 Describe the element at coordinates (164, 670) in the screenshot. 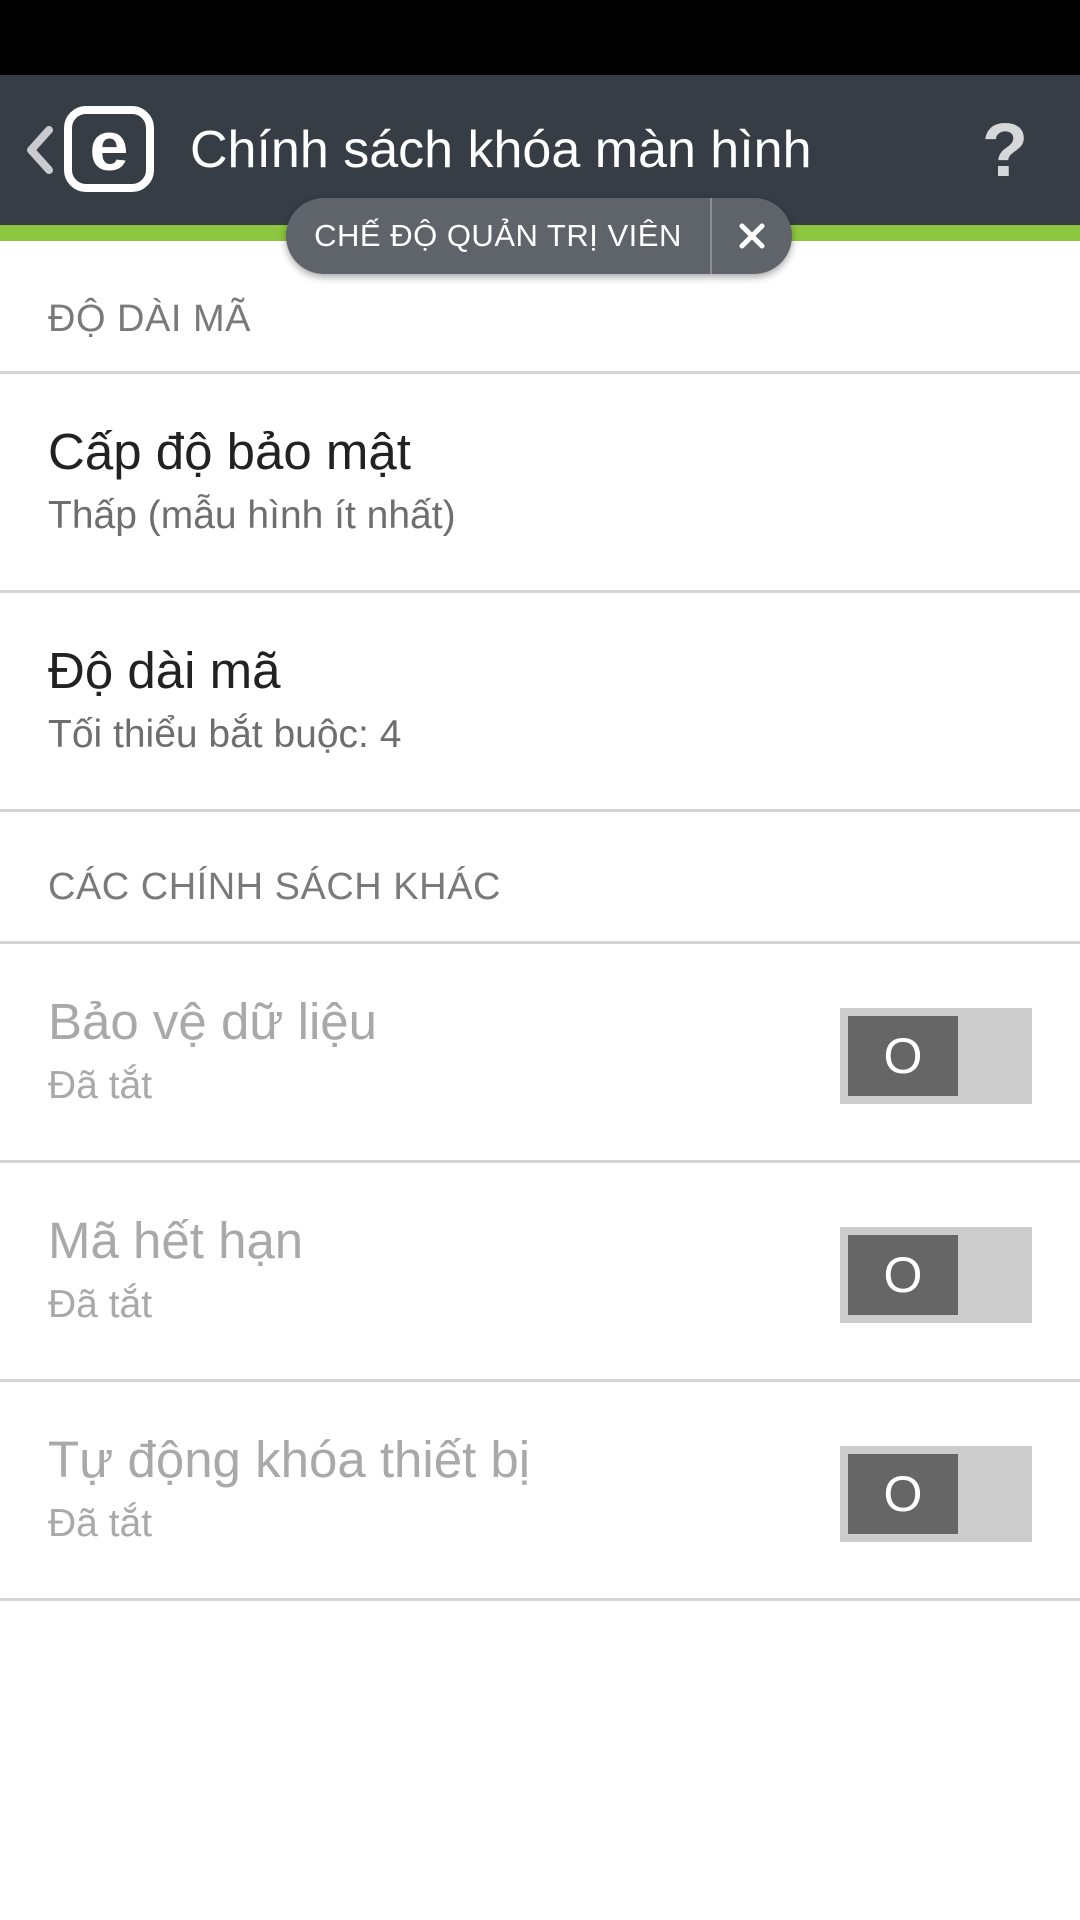

I see `setting-title: Độ dài mã` at that location.